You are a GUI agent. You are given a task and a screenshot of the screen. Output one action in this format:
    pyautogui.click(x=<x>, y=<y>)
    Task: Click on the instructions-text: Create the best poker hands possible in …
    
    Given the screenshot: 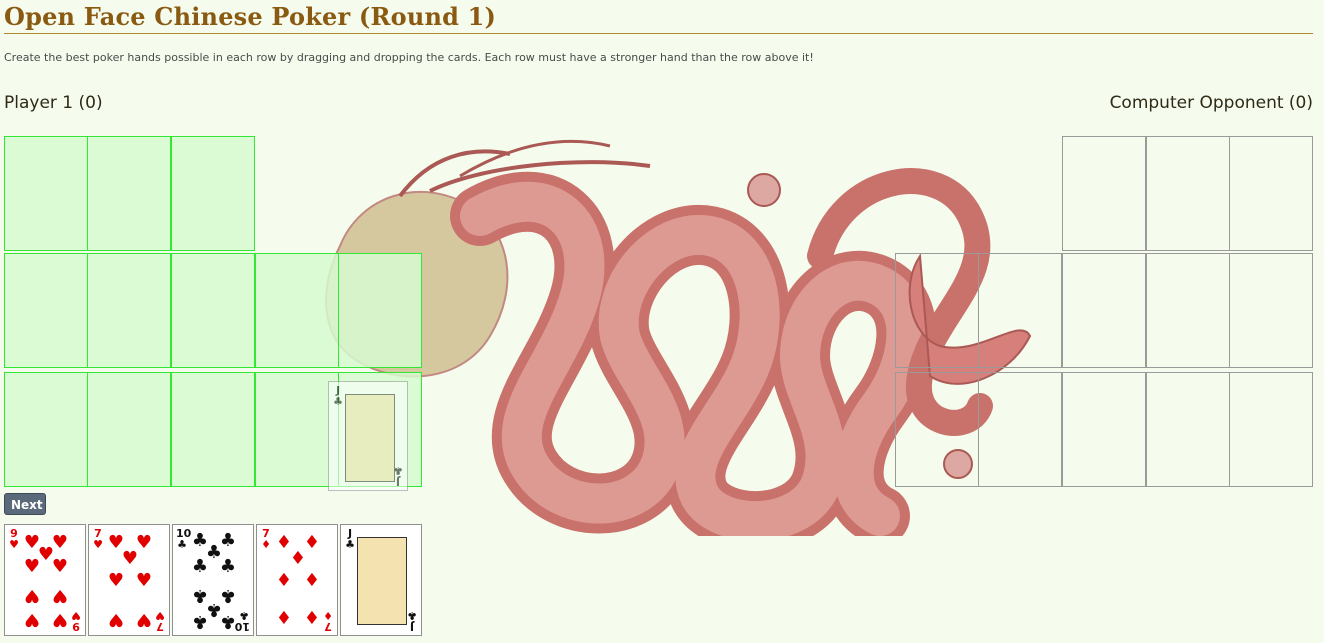 What is the action you would take?
    pyautogui.click(x=409, y=57)
    